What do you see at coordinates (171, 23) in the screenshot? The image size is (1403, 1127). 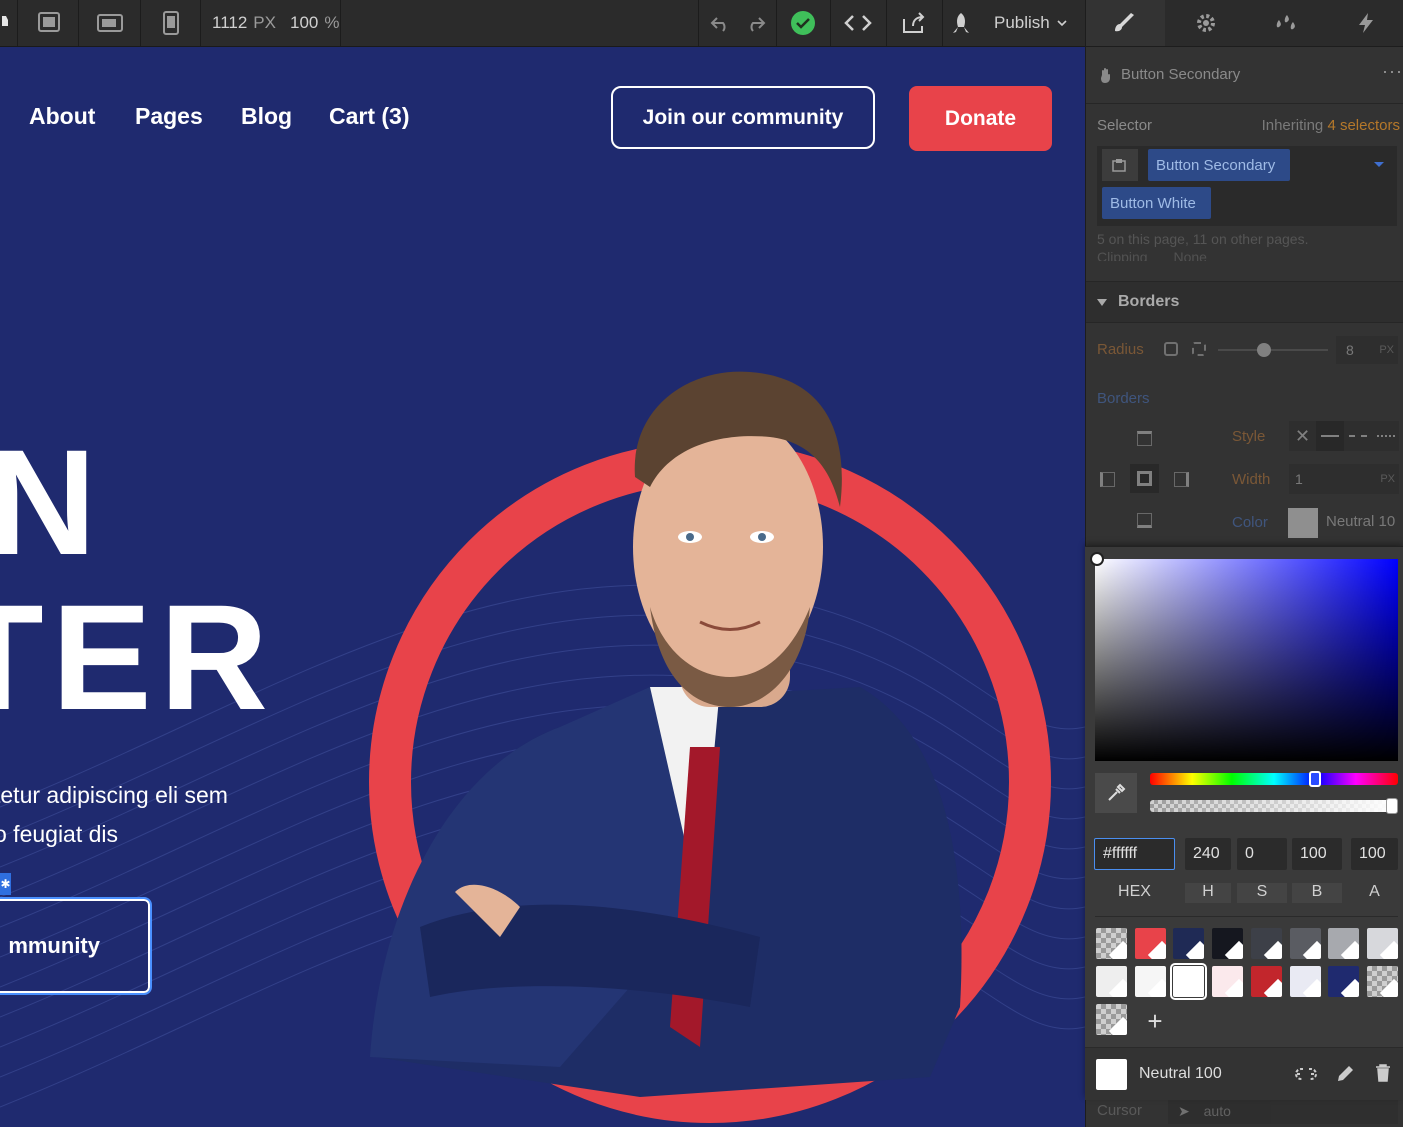 I see `mobile-portrait-icon` at bounding box center [171, 23].